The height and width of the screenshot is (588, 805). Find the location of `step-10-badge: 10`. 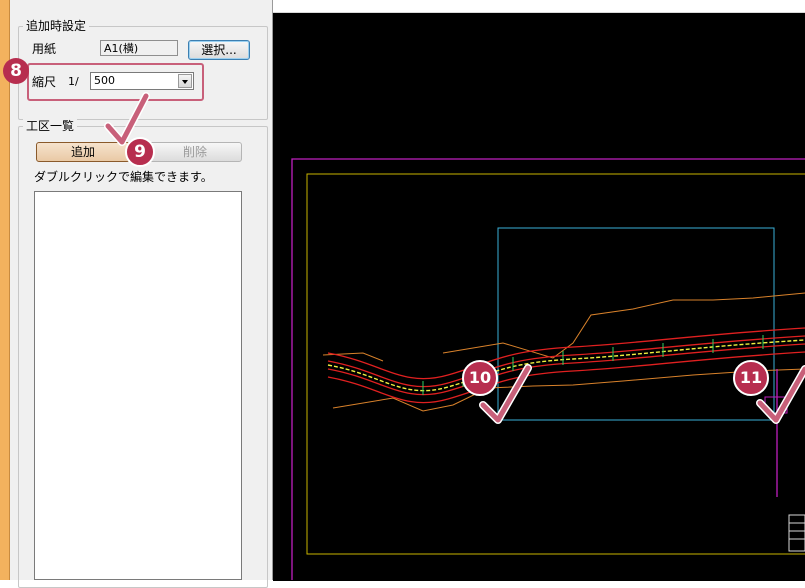

step-10-badge: 10 is located at coordinates (480, 378).